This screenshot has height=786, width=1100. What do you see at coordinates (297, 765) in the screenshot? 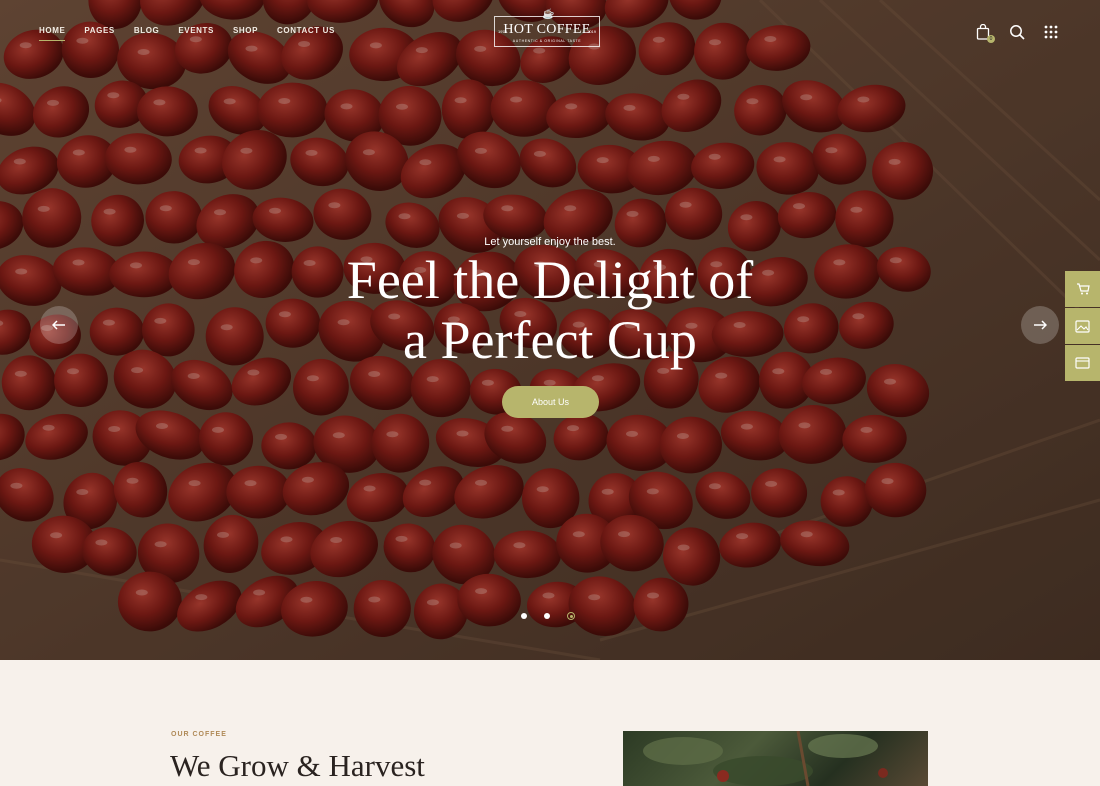
I see `section-title: We Grow & Harvest` at bounding box center [297, 765].